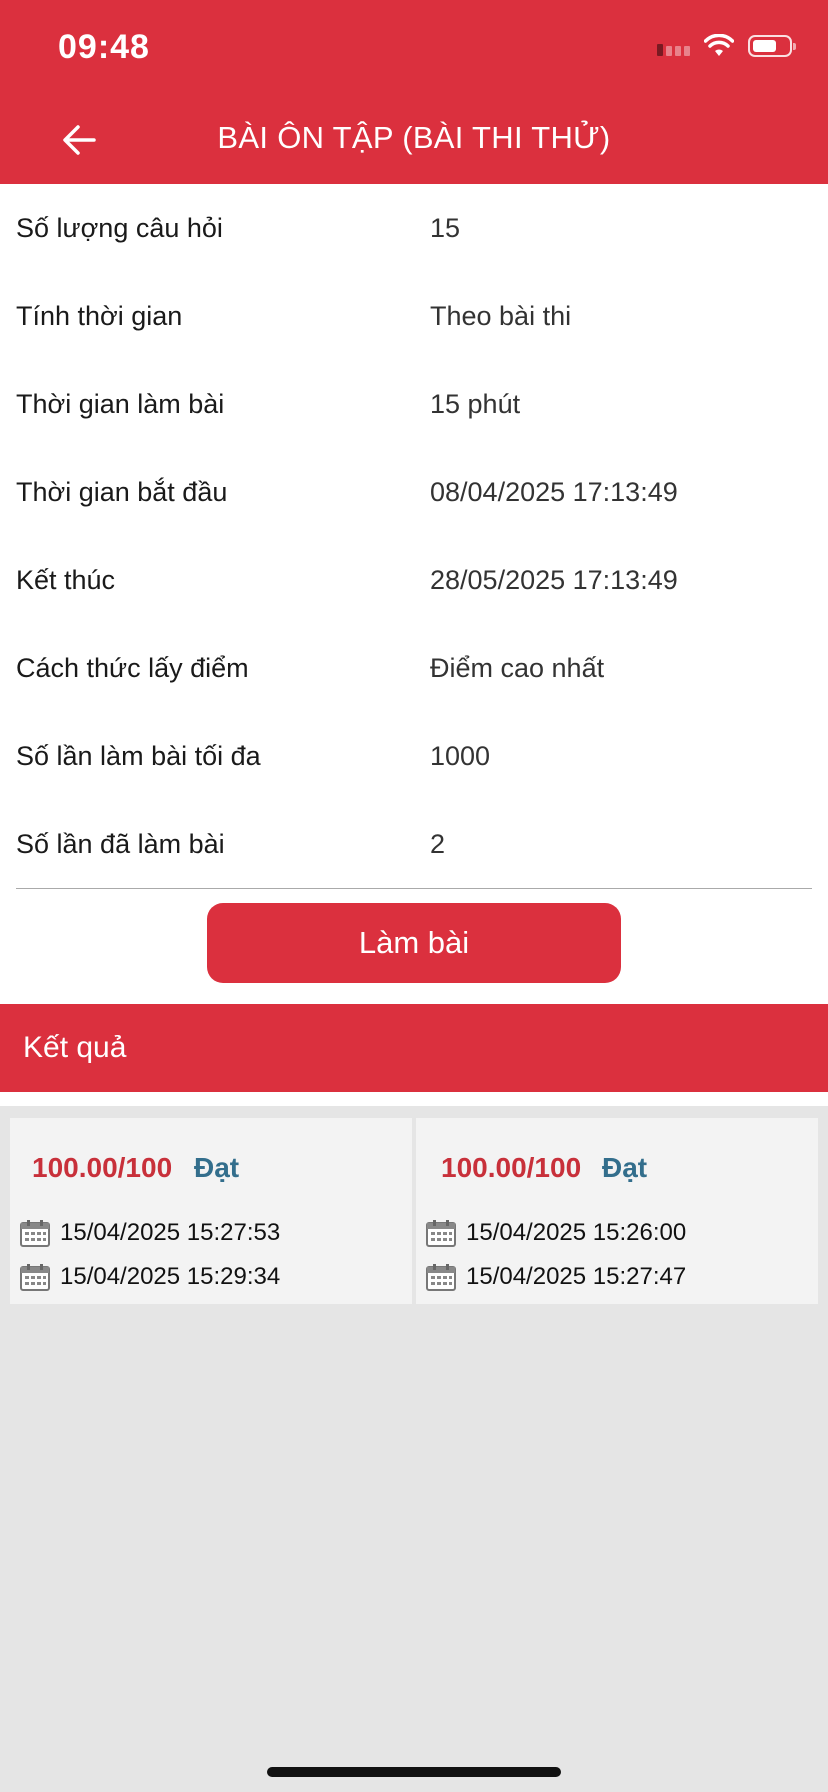  What do you see at coordinates (414, 137) in the screenshot?
I see `page-title: BÀI ÔN TẬP (BÀI THI THỬ)` at bounding box center [414, 137].